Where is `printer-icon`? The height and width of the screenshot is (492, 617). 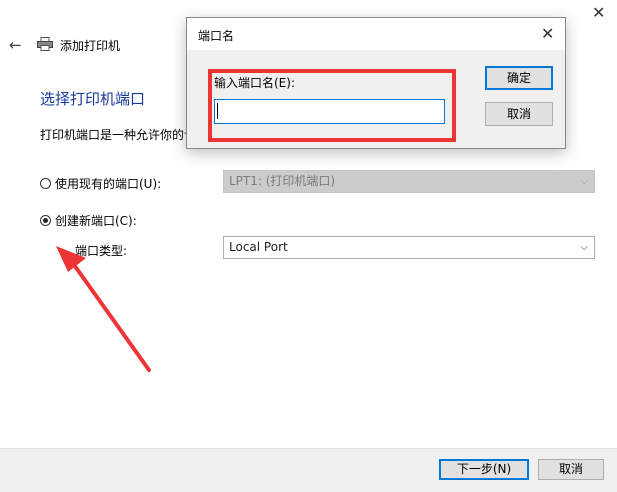 printer-icon is located at coordinates (45, 44).